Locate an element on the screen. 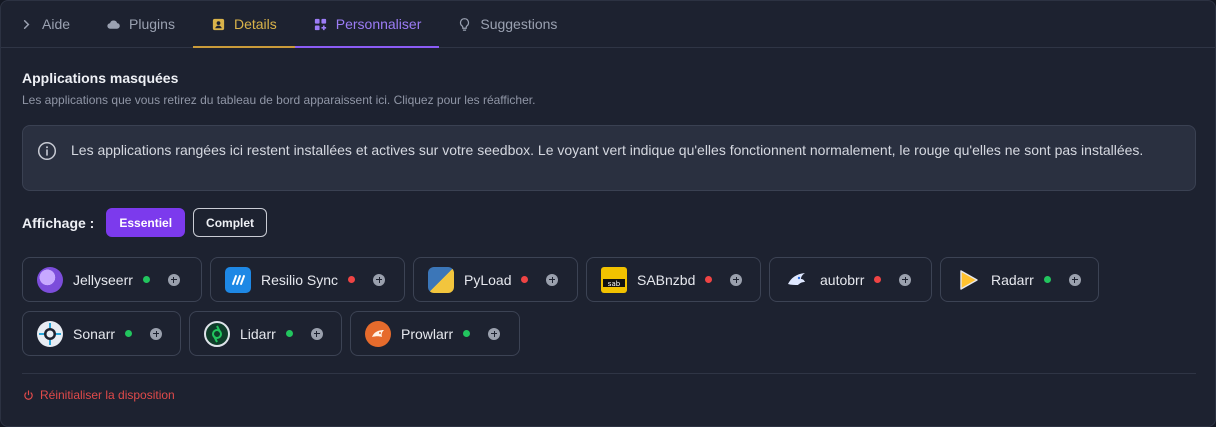 The image size is (1216, 427). tab-label: Aide is located at coordinates (56, 24).